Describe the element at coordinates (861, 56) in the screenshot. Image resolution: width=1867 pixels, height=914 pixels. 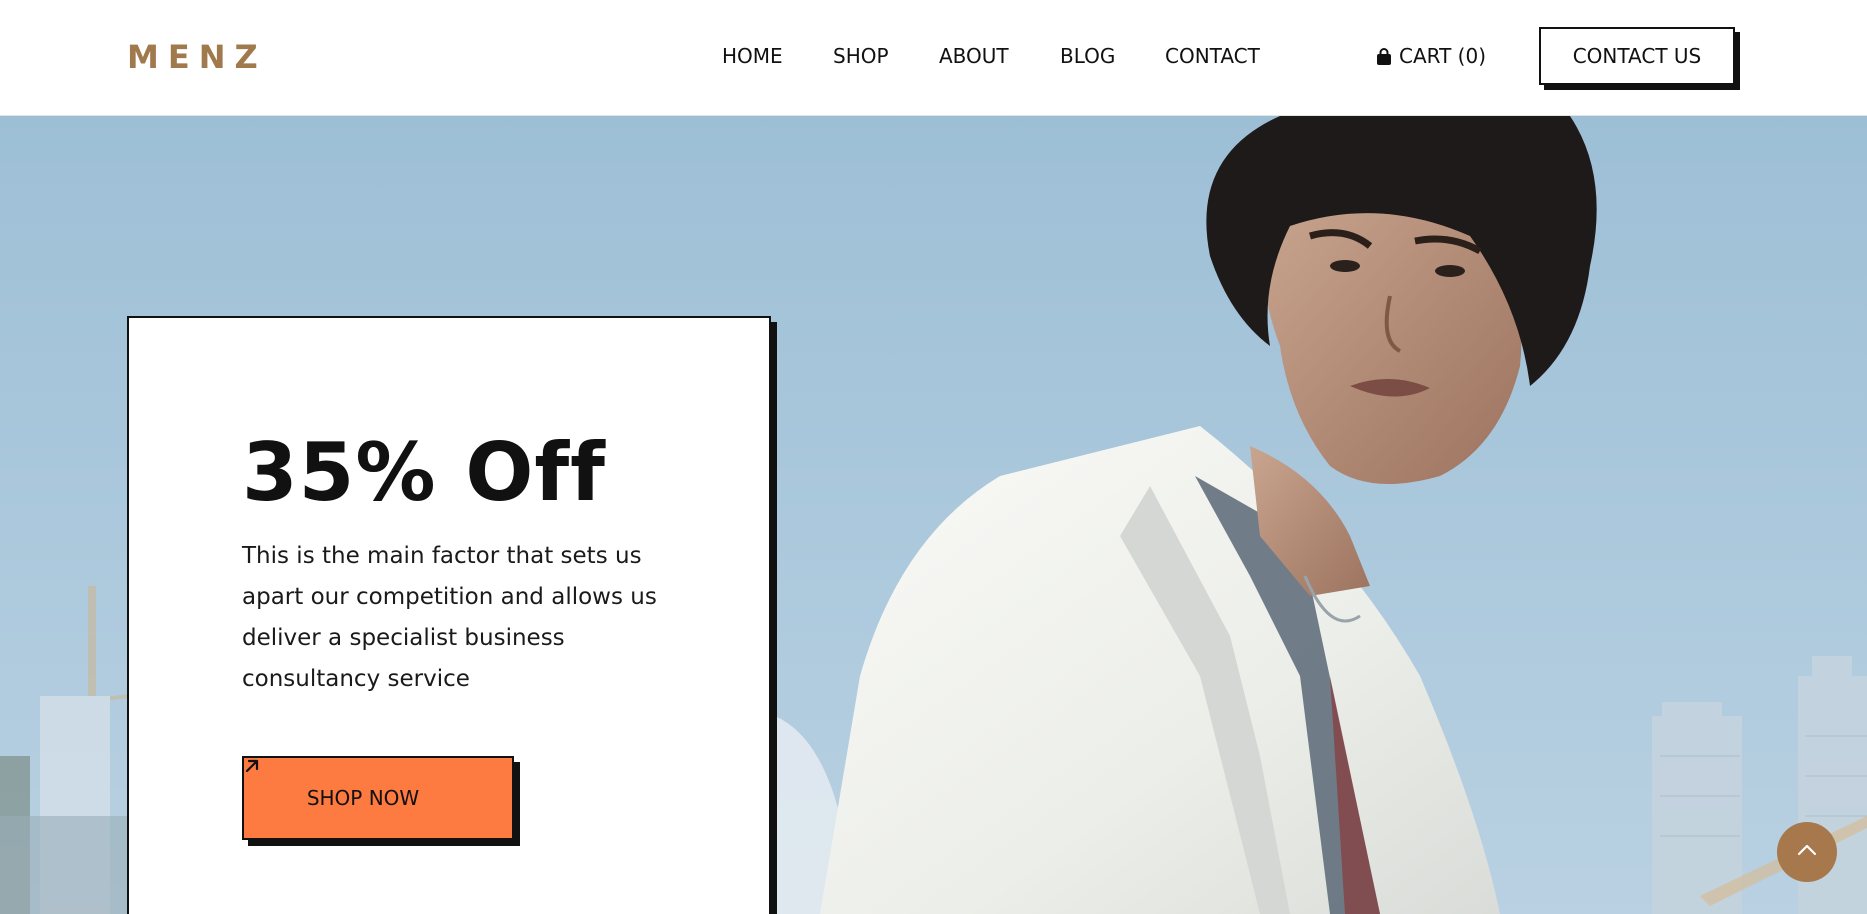
I see `nav-shop: SHOP` at that location.